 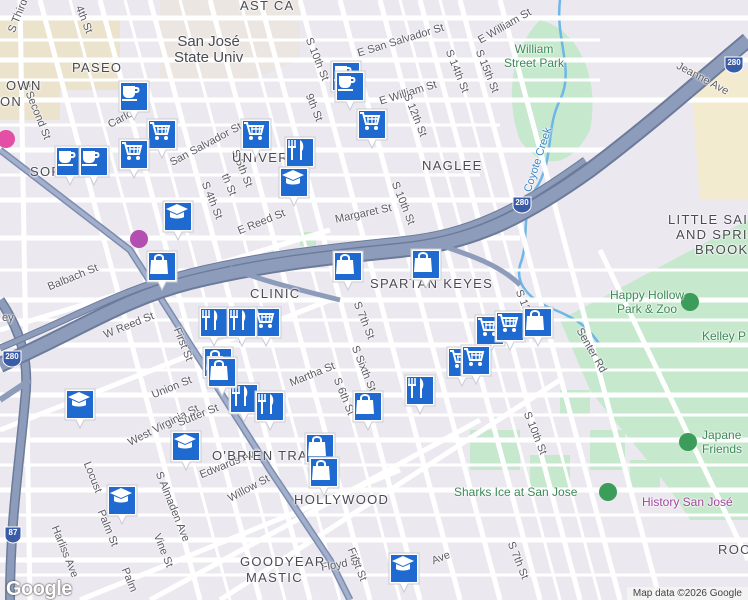 I want to click on place-label-kelley-park: Kelley P, so click(x=724, y=336).